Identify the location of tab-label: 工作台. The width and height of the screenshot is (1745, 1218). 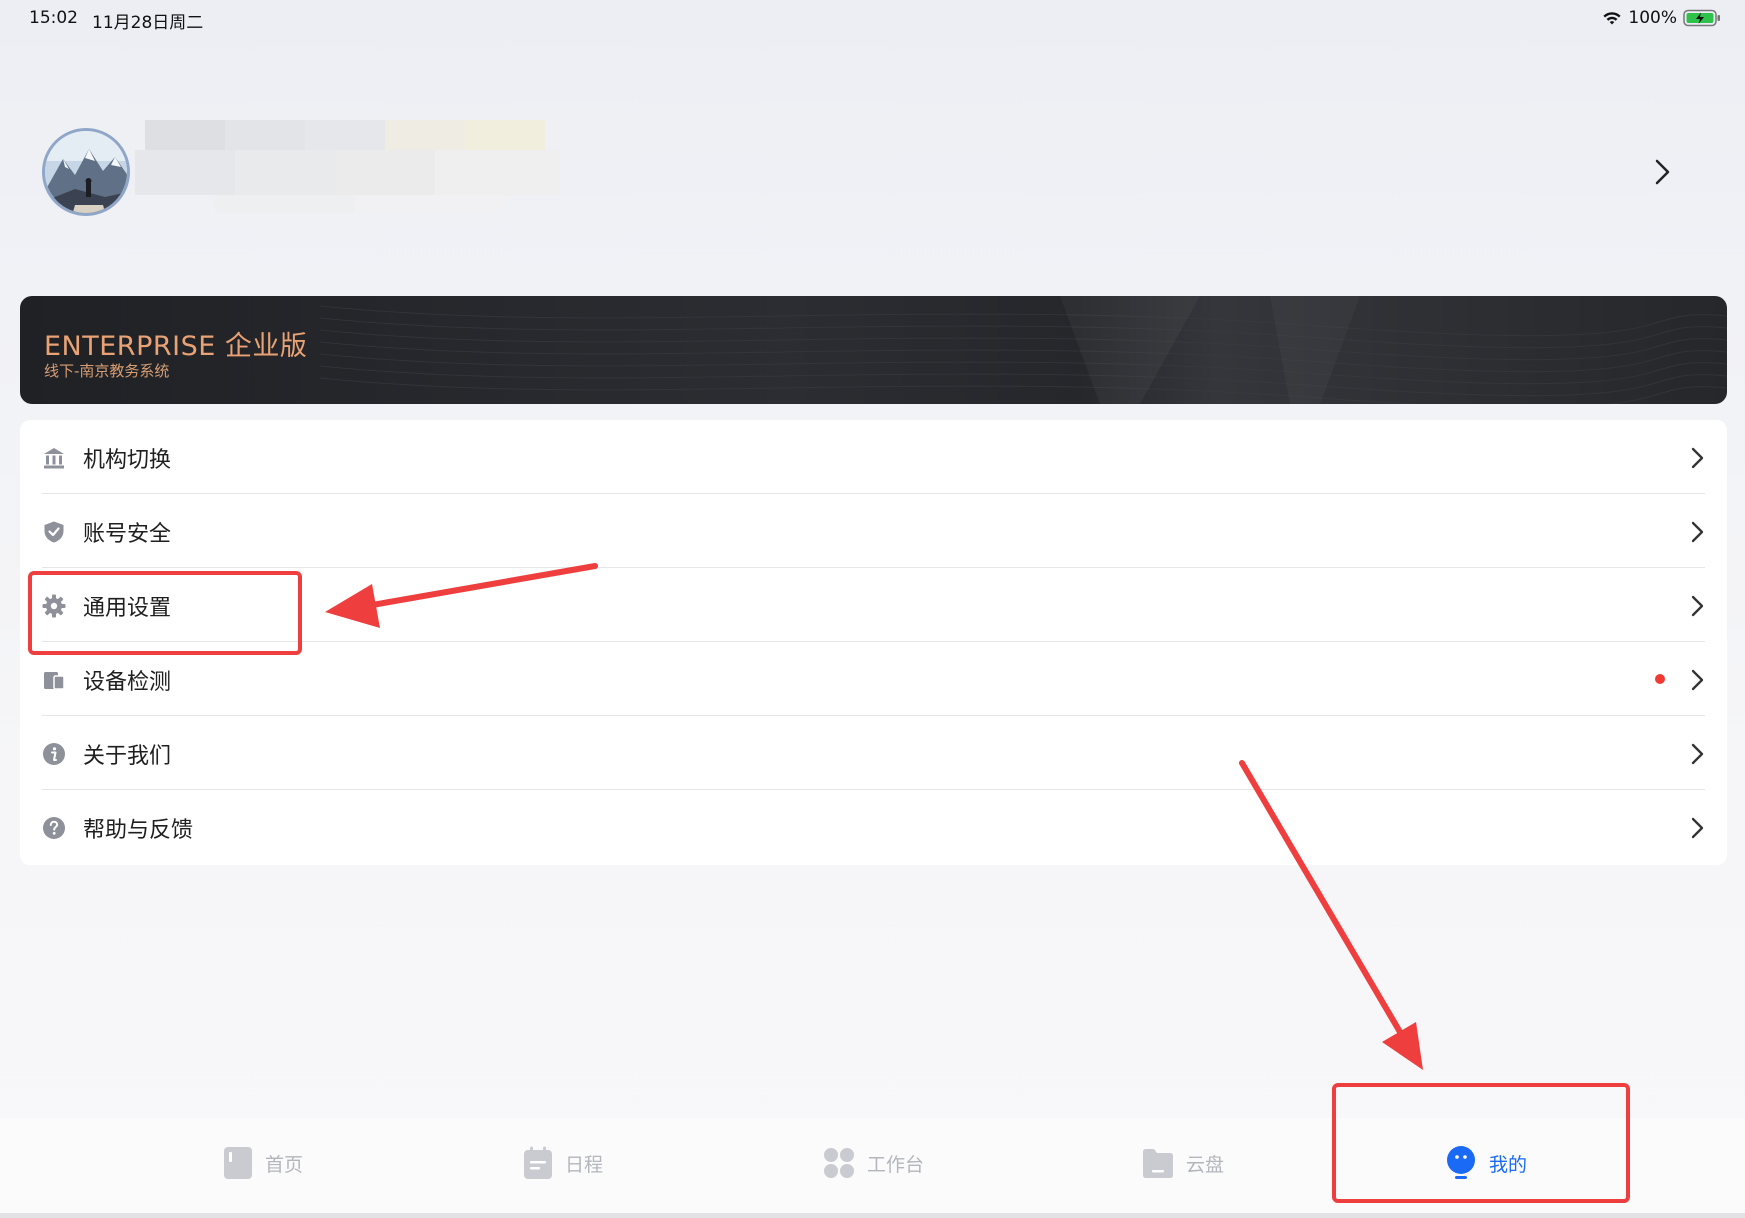
(896, 1164).